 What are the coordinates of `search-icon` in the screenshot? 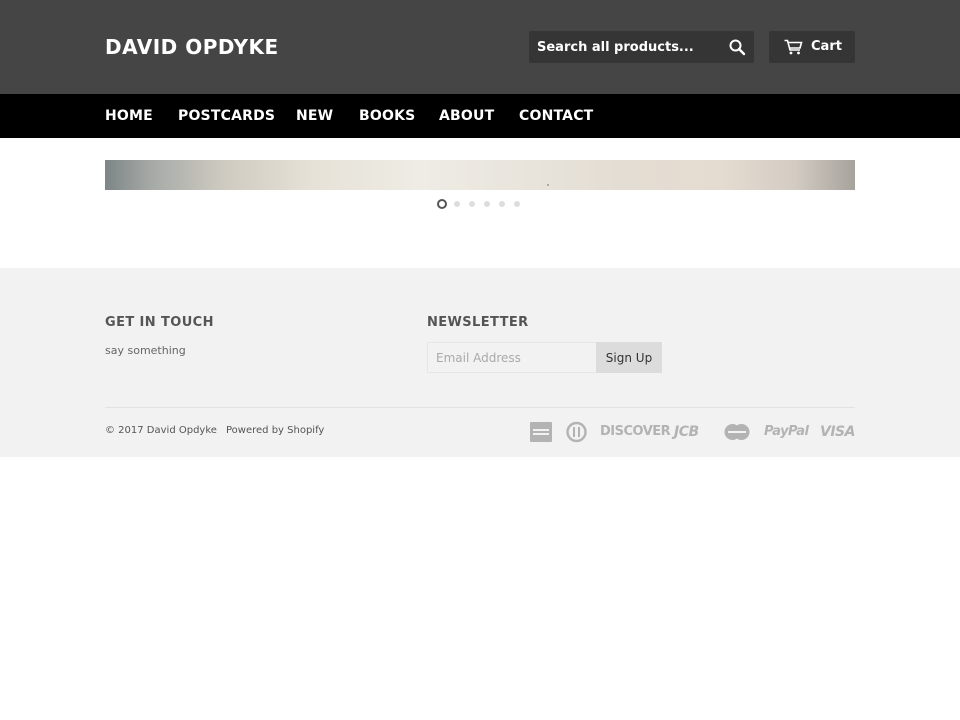 It's located at (737, 47).